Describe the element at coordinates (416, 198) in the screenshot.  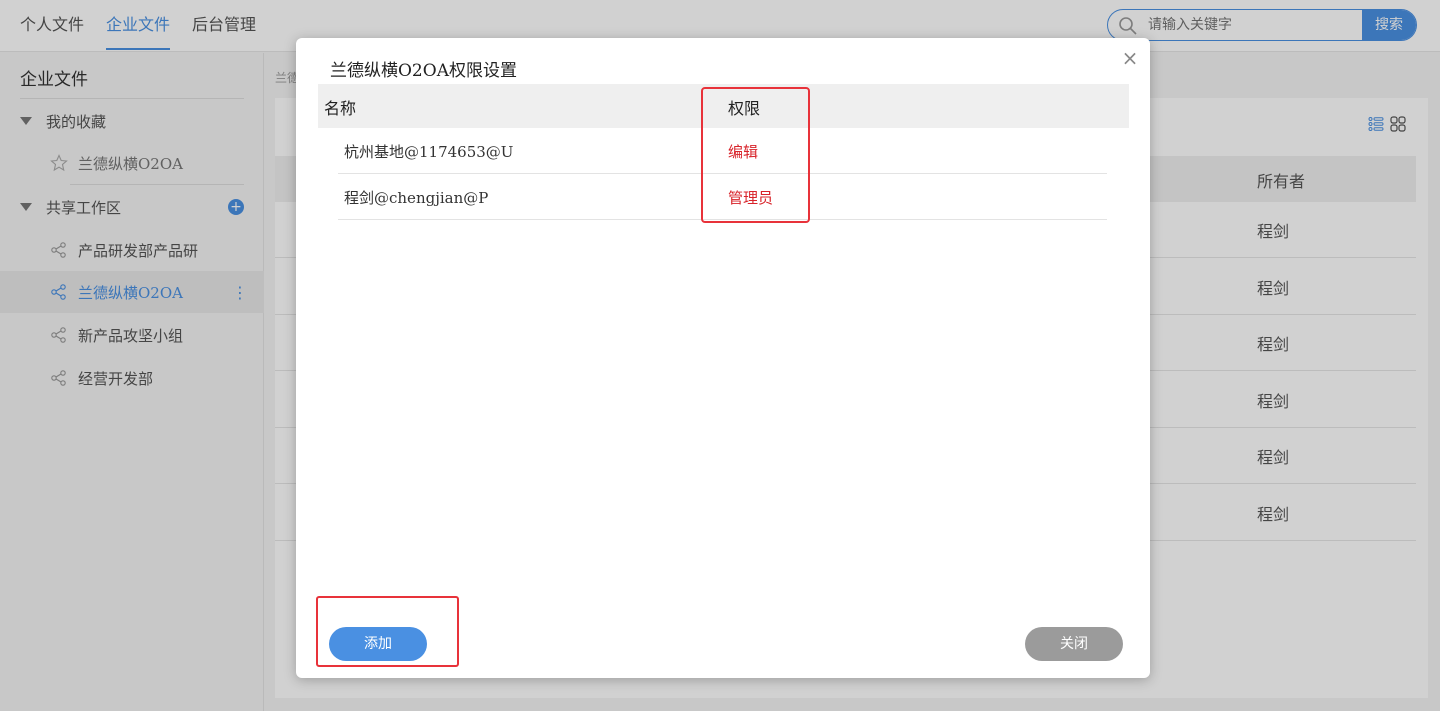
I see `member-name: 程剑@chengjian@P` at that location.